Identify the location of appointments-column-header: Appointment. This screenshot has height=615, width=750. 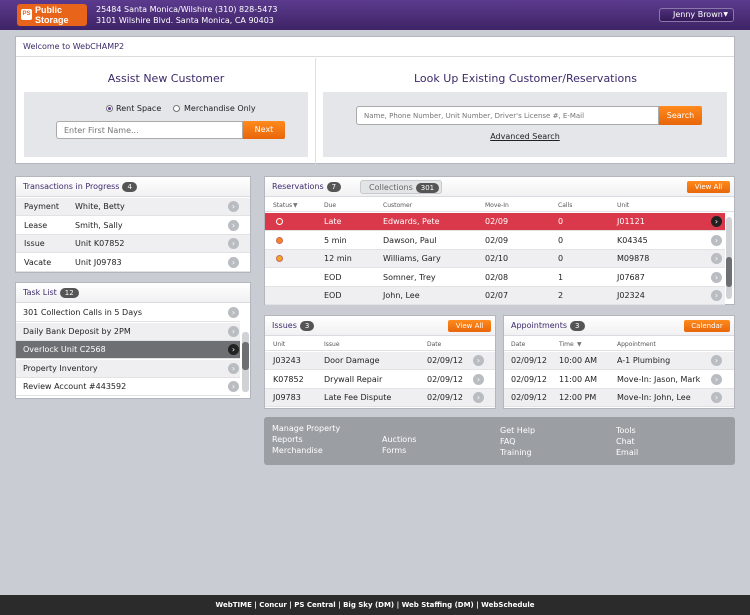
(636, 344).